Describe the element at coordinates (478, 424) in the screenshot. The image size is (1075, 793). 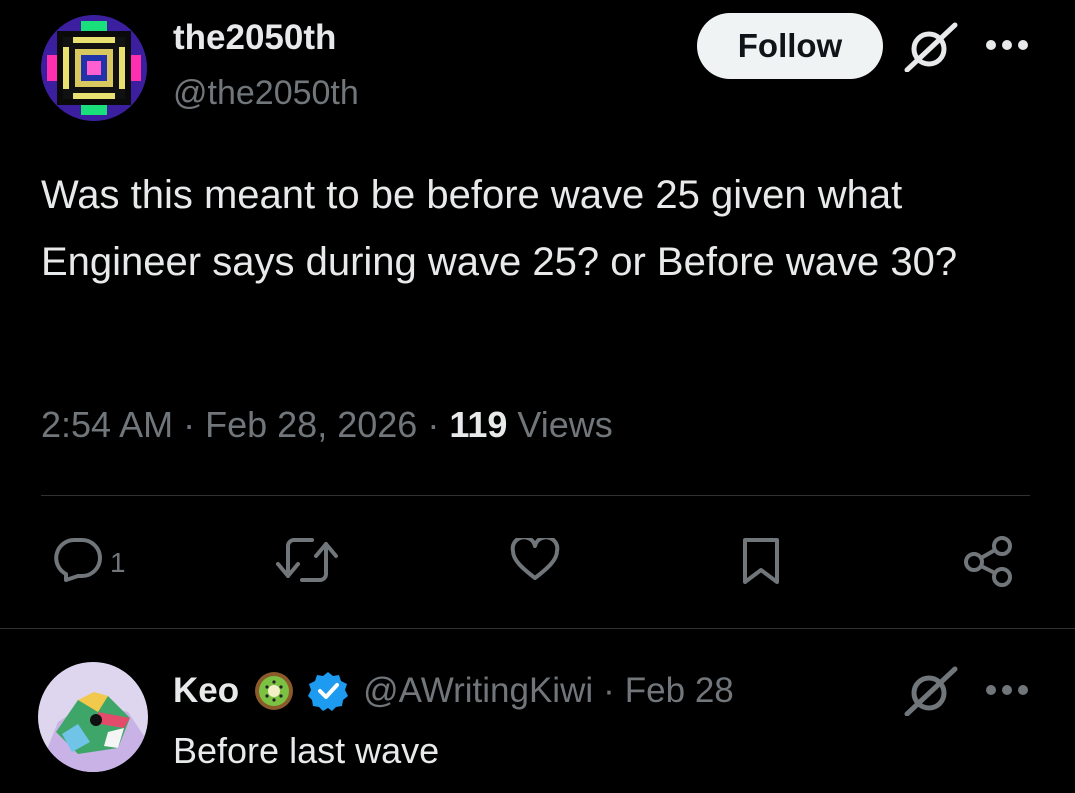
I see `views-count: 119` at that location.